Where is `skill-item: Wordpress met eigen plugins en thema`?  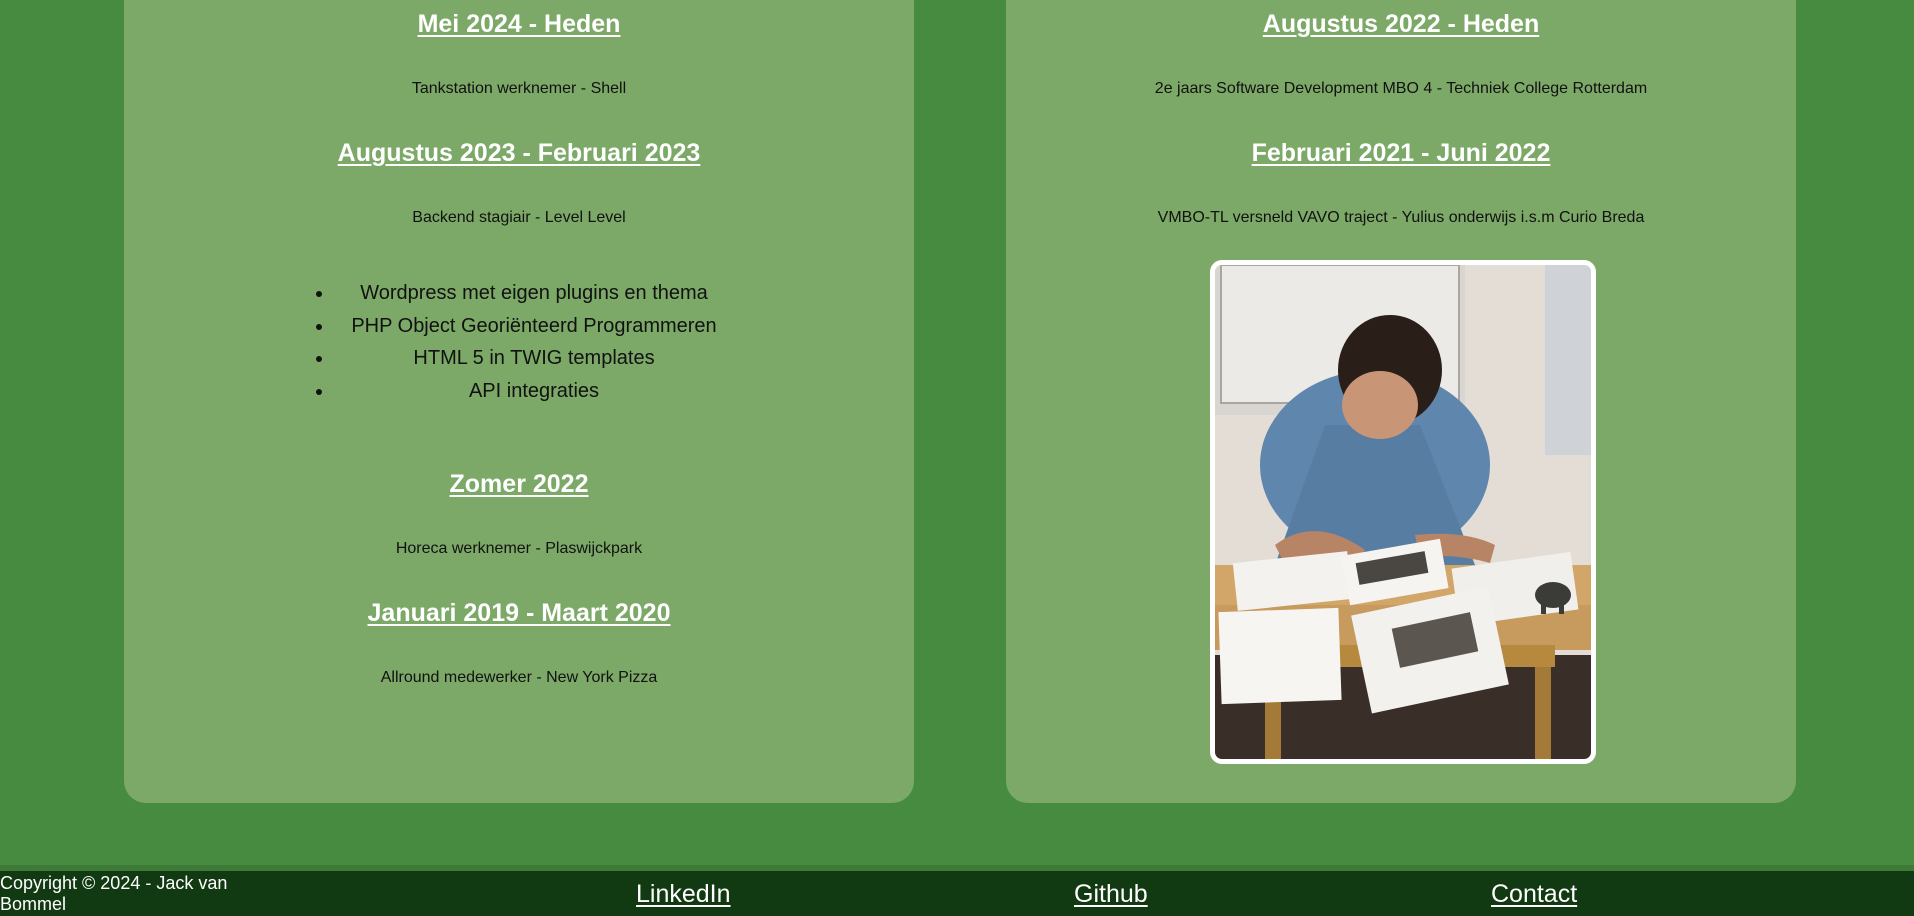 skill-item: Wordpress met eigen plugins en thema is located at coordinates (534, 293).